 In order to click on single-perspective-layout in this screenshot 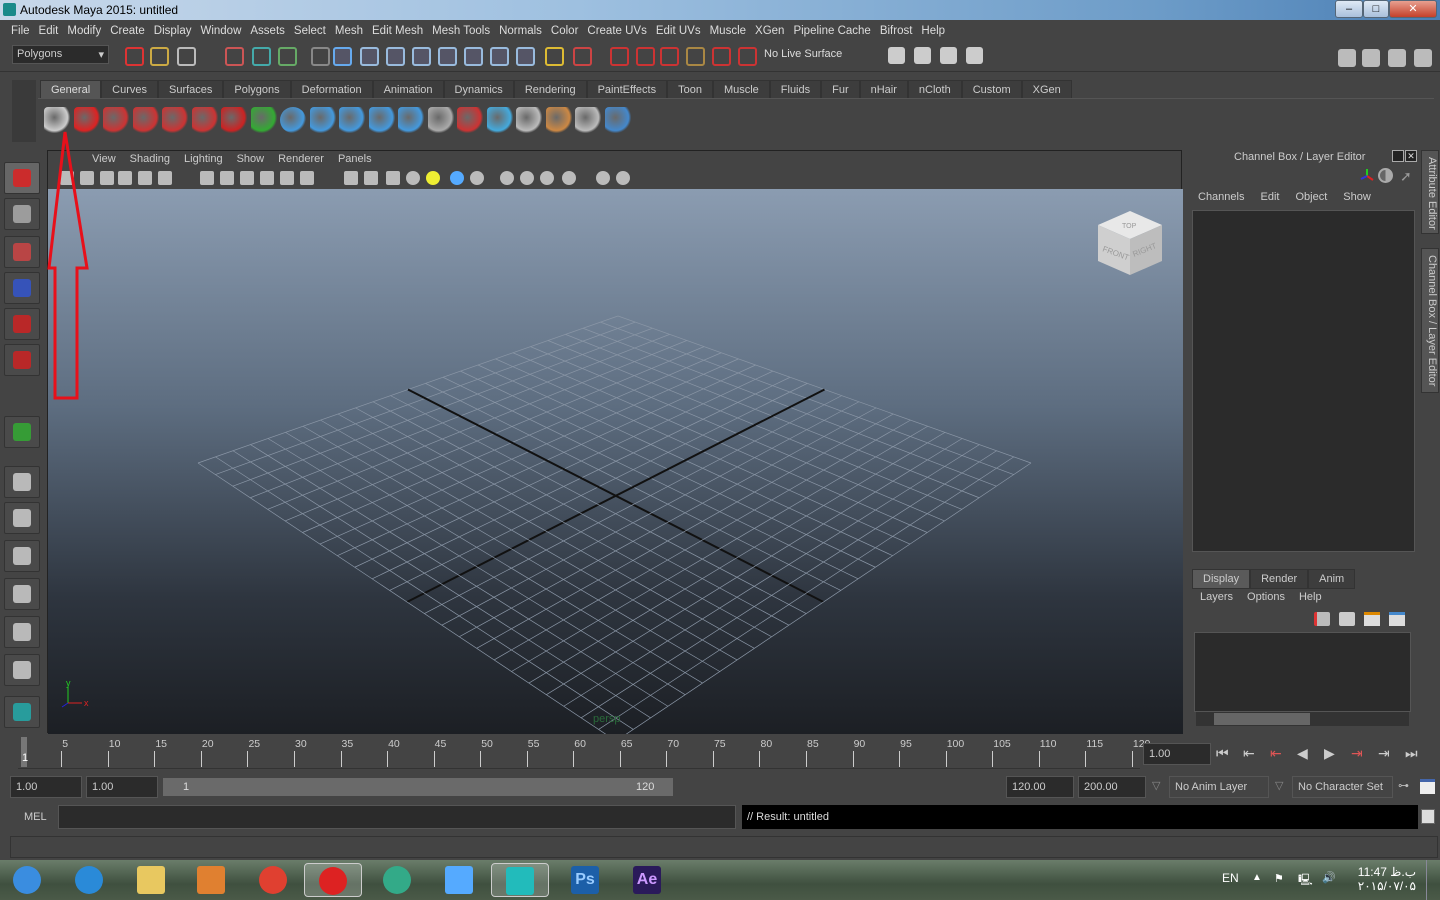, I will do `click(22, 482)`.